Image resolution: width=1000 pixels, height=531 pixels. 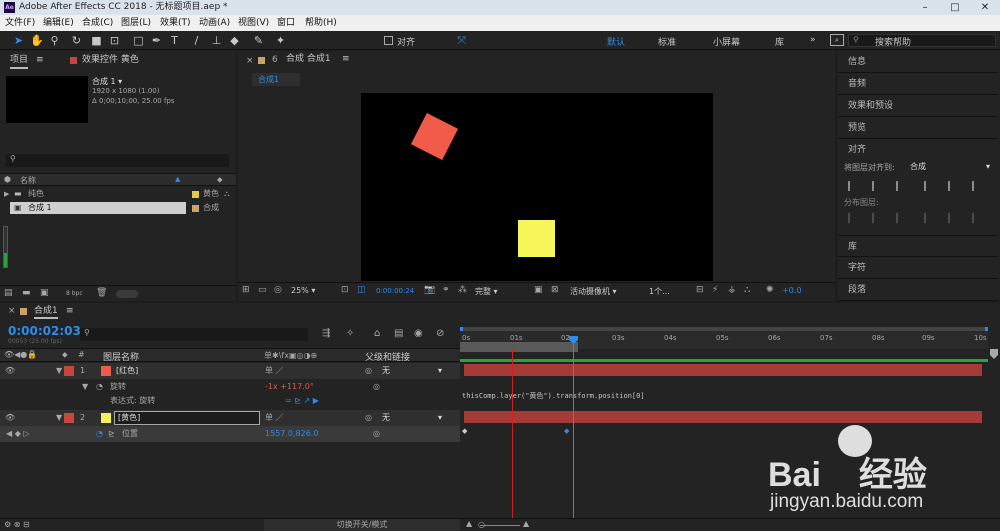 I want to click on zoom-tool-icon: ⚲, so click(x=54, y=40).